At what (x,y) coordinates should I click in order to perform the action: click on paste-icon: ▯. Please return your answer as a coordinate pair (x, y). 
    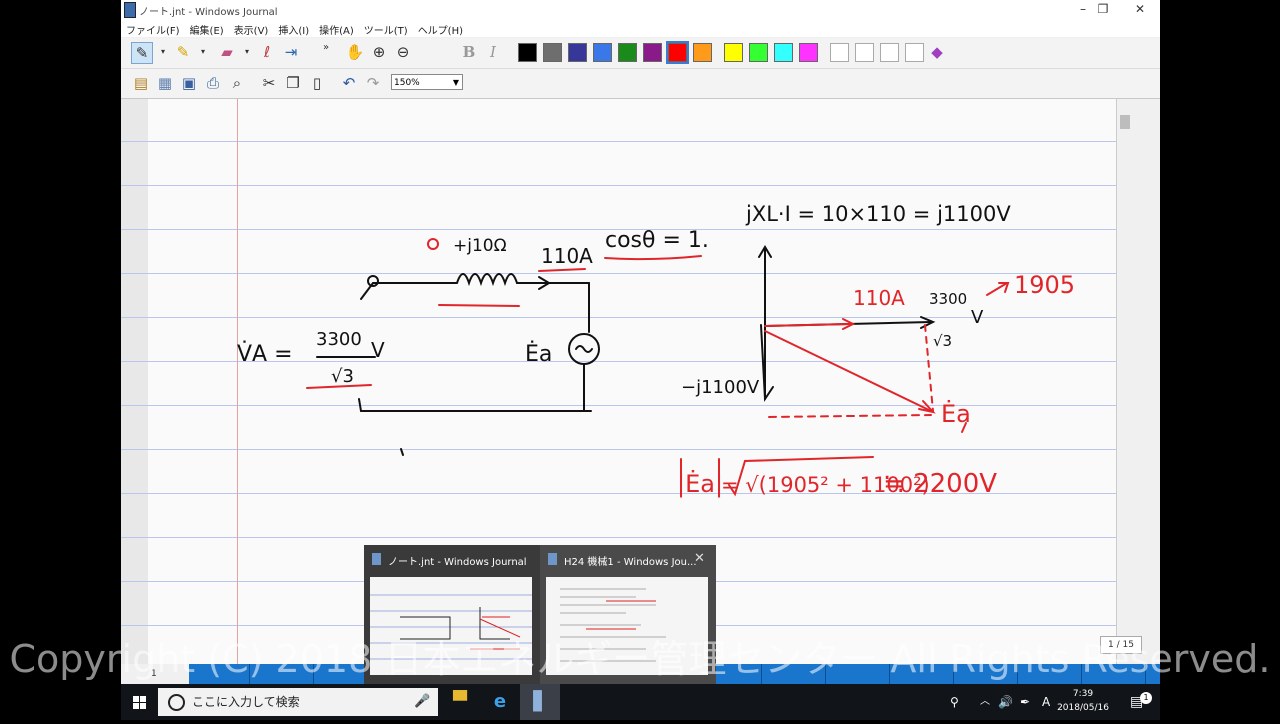
    Looking at the image, I should click on (317, 83).